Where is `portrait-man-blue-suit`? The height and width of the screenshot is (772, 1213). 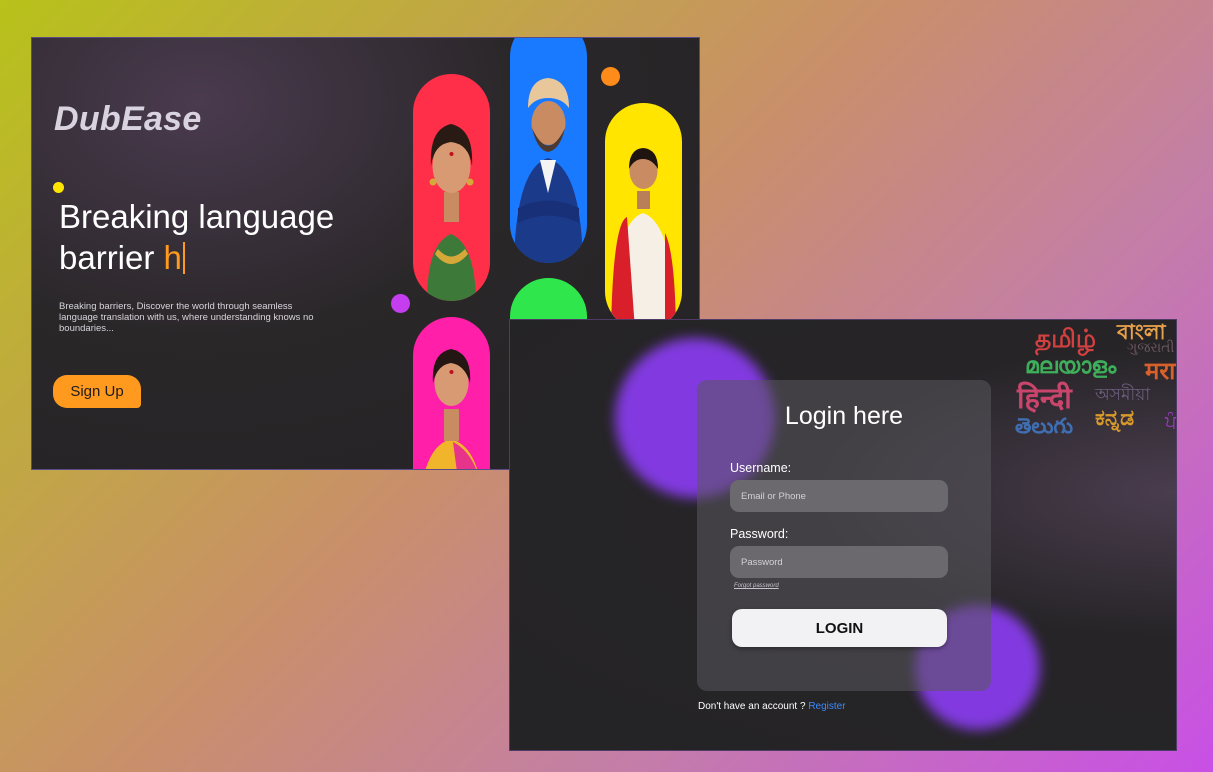
portrait-man-blue-suit is located at coordinates (548, 150).